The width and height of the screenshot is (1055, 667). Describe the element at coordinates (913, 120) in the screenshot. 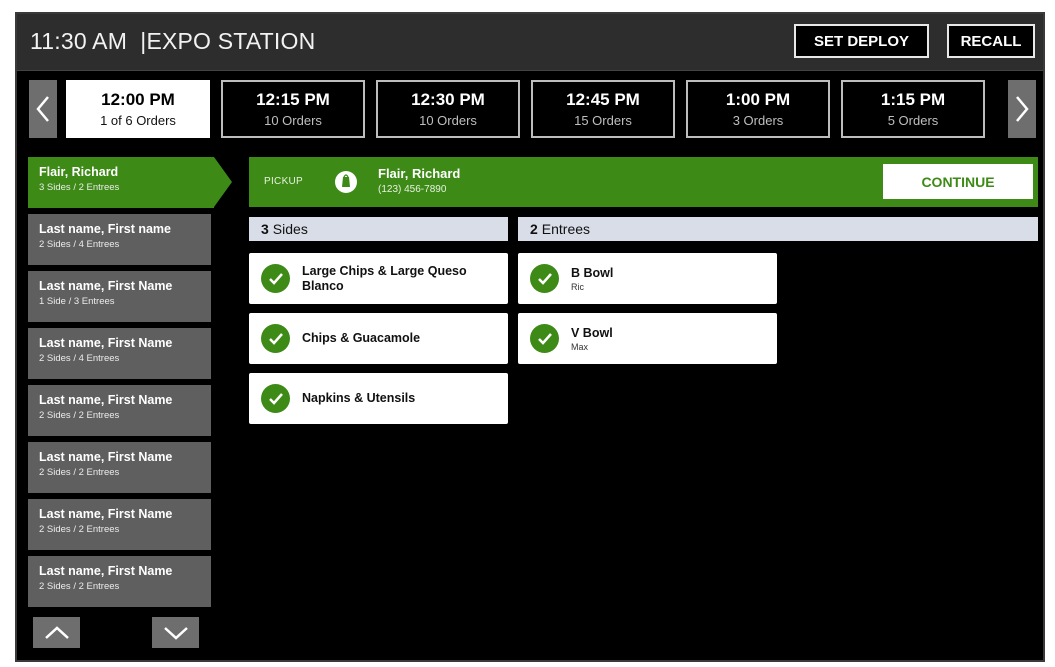

I see `slot-orders: 5 Orders` at that location.